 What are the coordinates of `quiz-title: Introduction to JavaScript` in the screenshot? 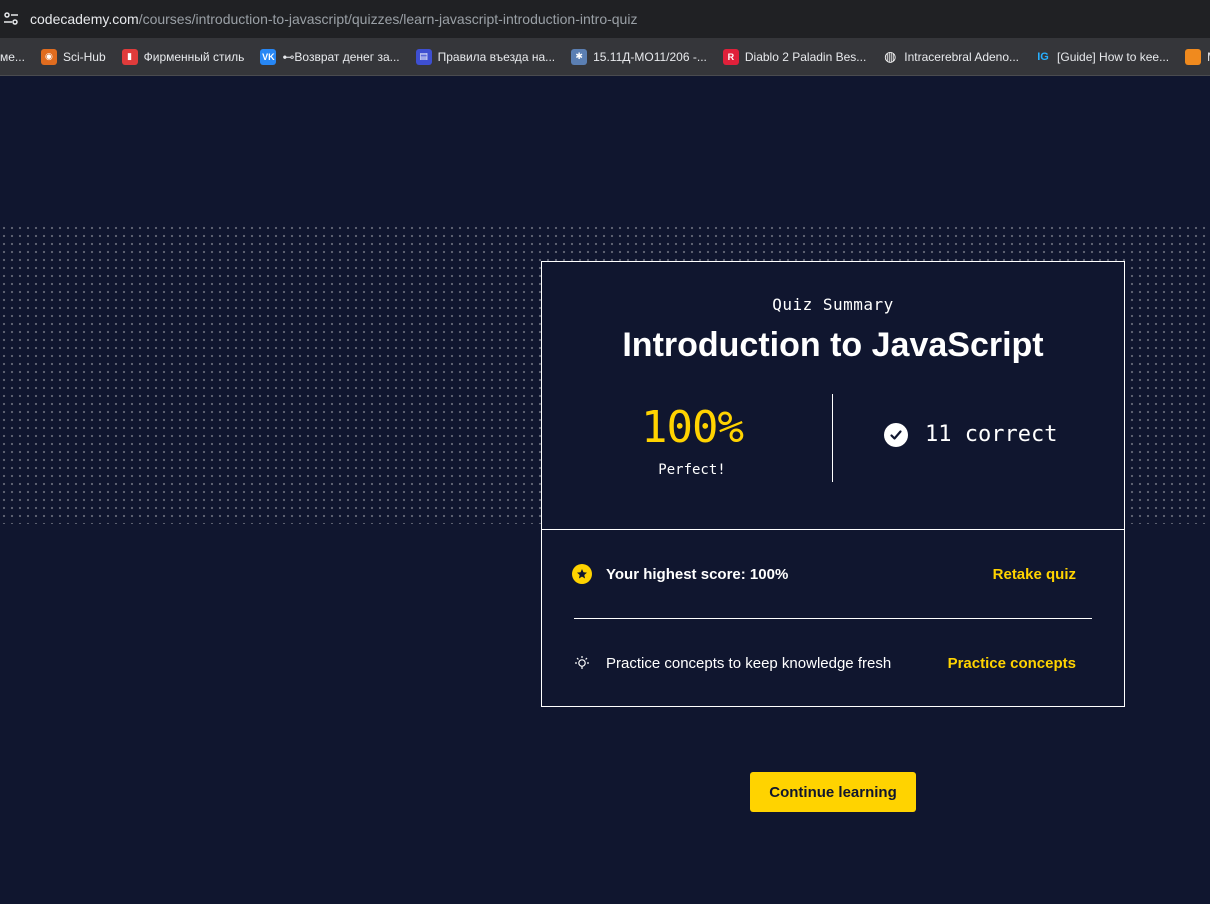 It's located at (833, 345).